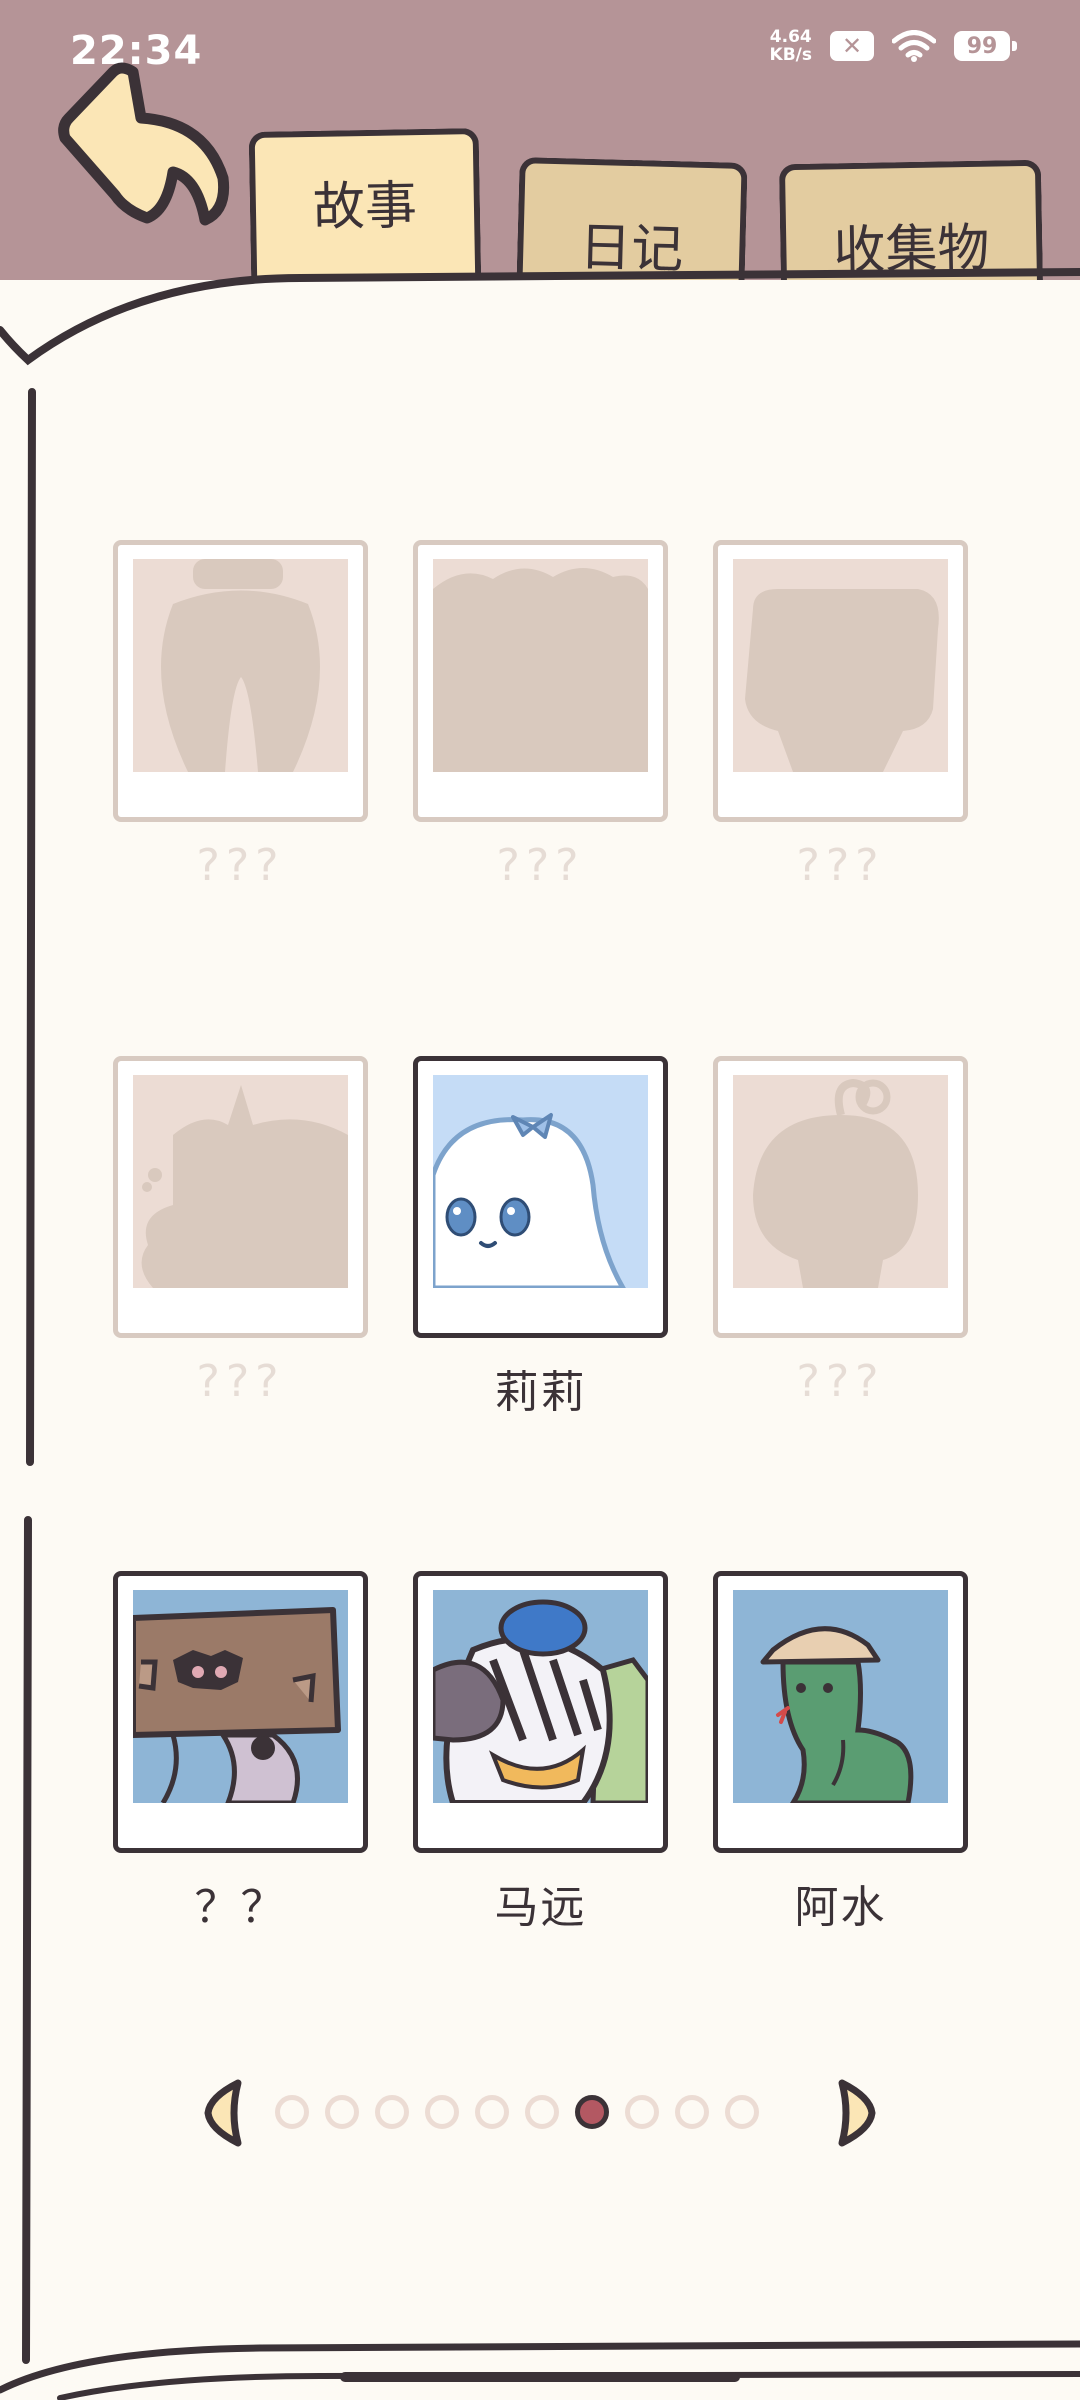  Describe the element at coordinates (240, 1907) in the screenshot. I see `character-name: ？？` at that location.